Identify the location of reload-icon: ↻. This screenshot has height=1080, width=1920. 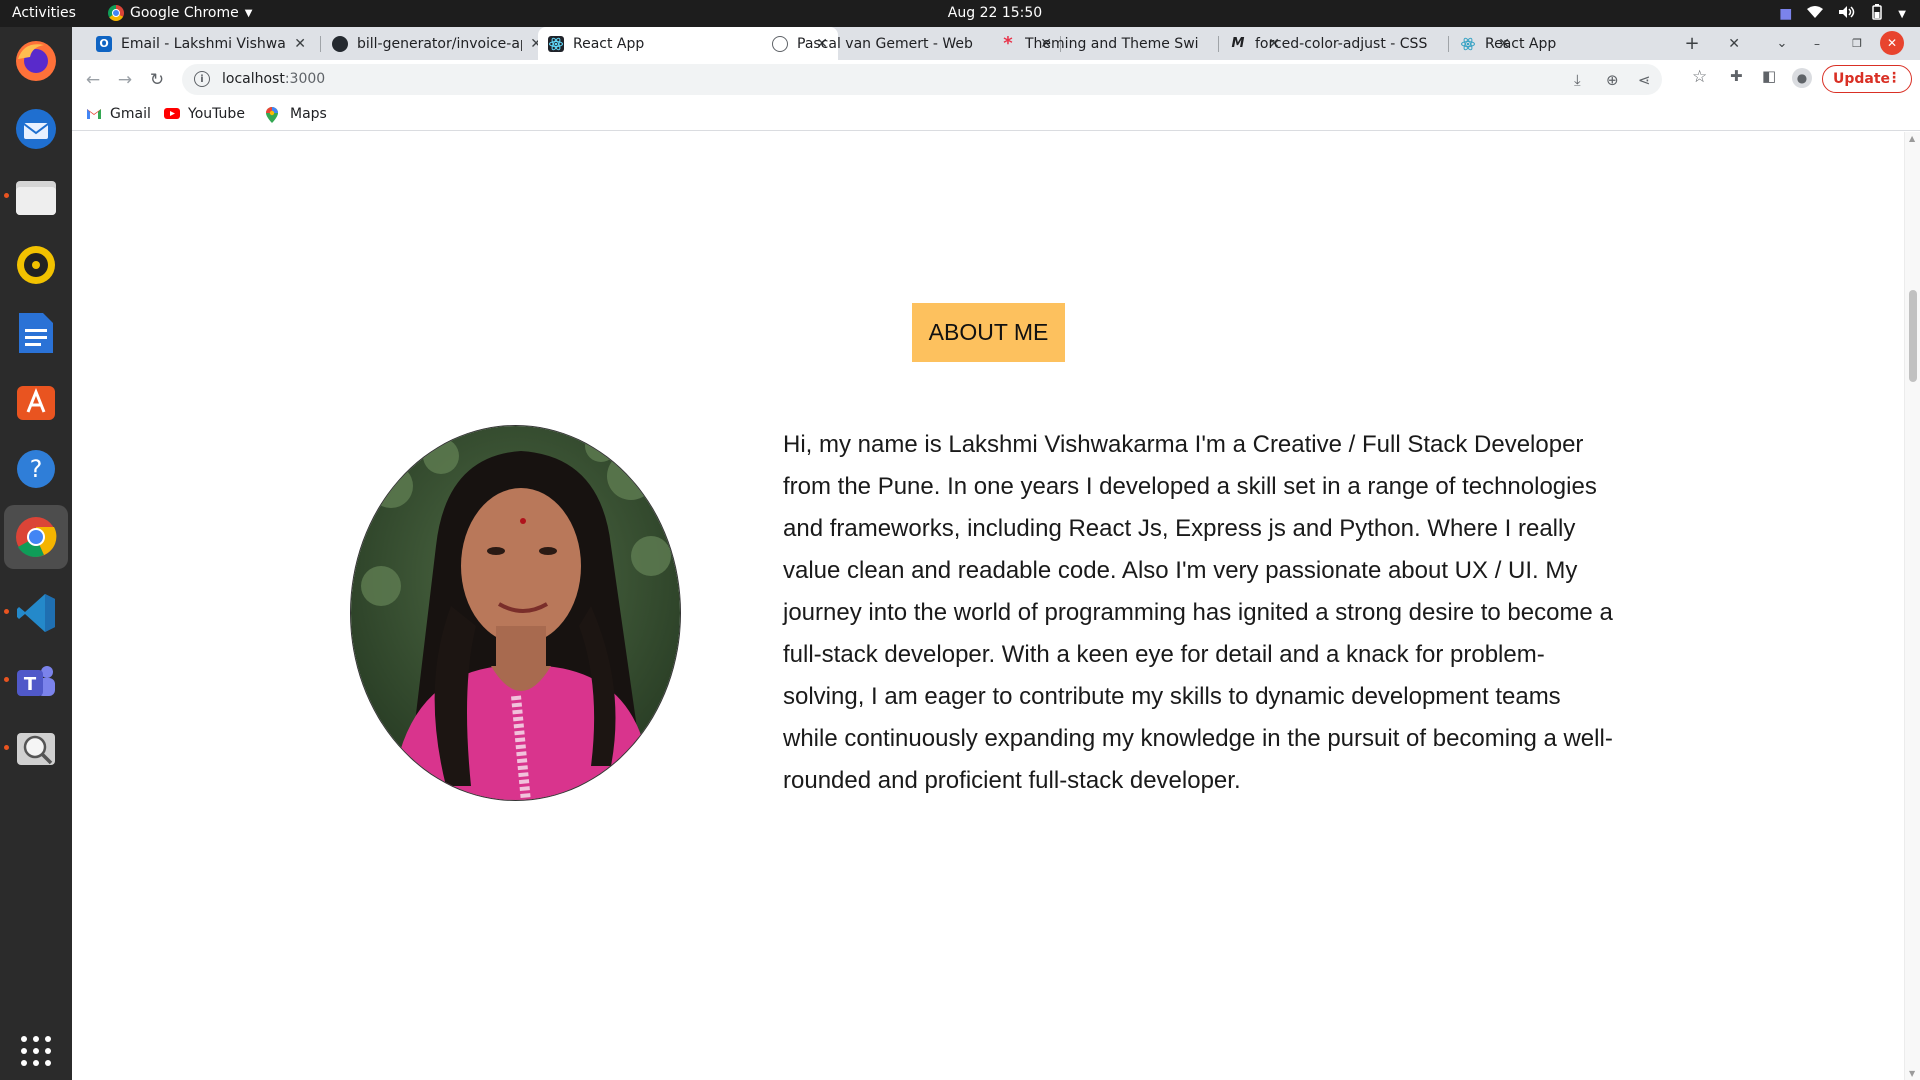
(157, 80).